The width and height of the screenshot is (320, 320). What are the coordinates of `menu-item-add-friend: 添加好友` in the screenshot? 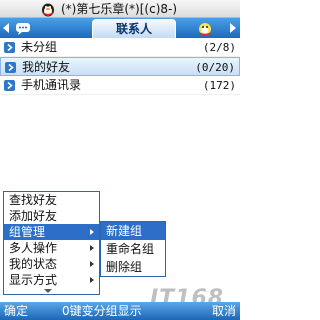 It's located at (51, 216).